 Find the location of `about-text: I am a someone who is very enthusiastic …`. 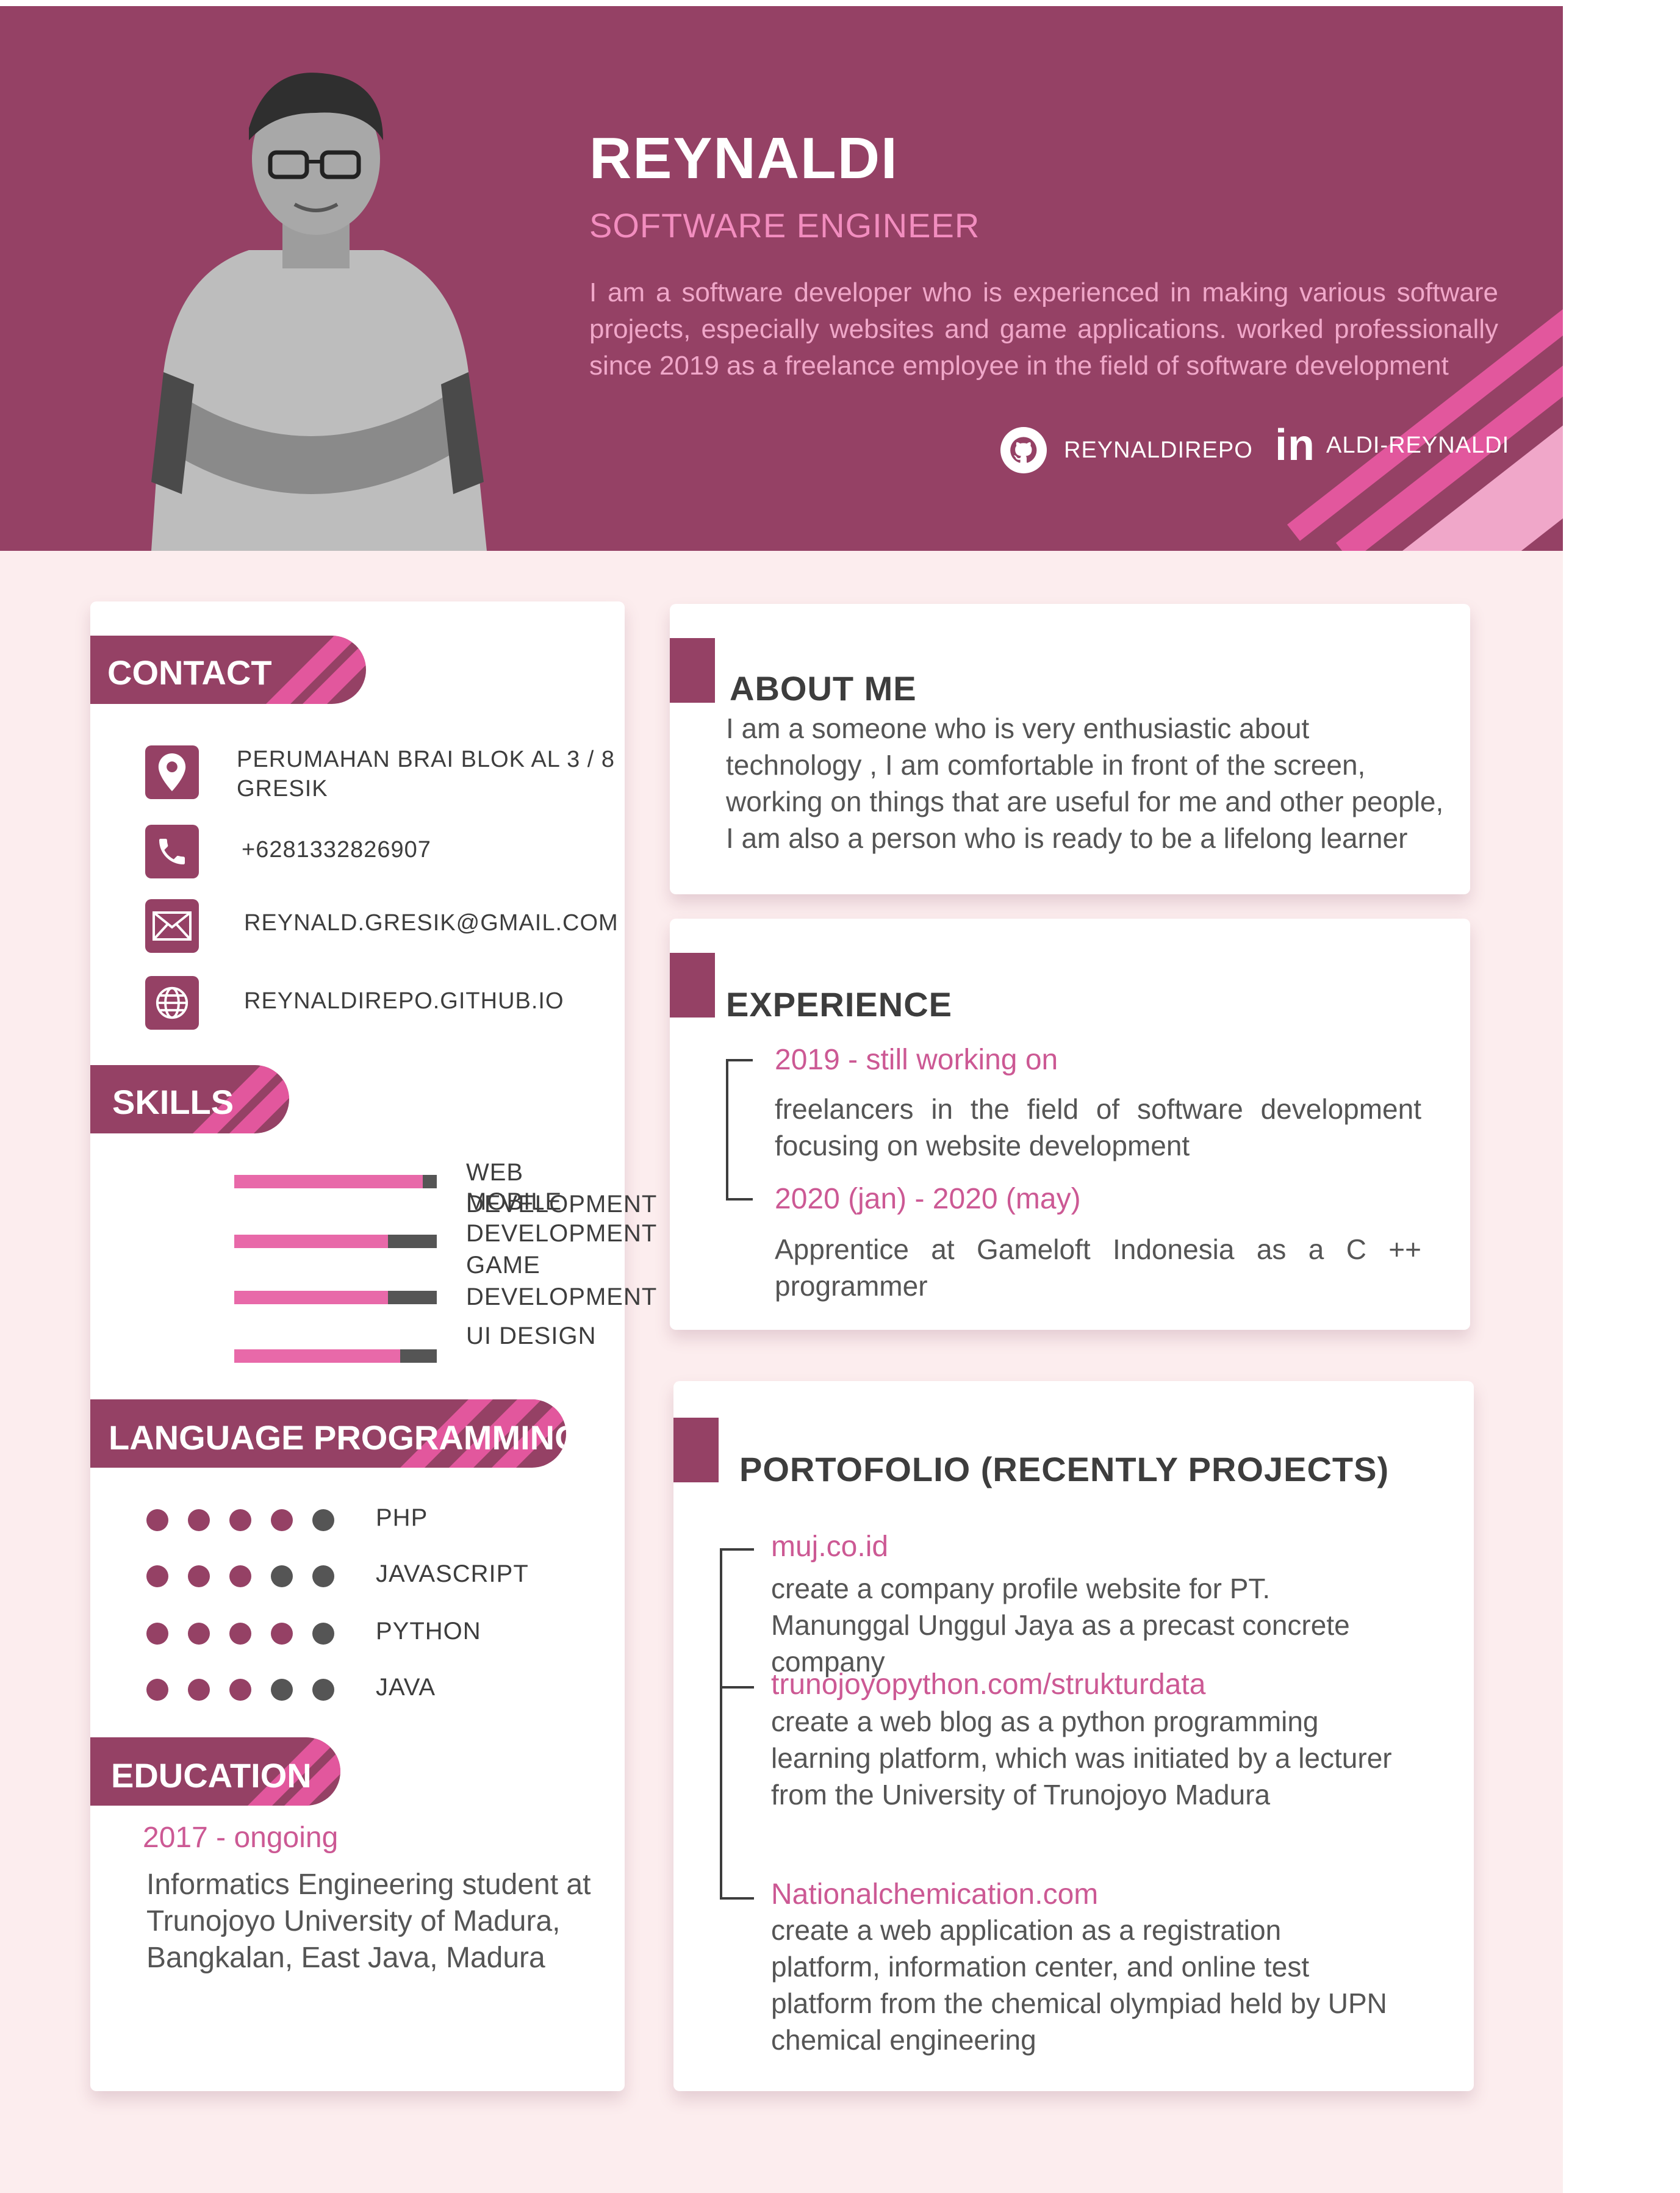

about-text: I am a someone who is very enthusiastic … is located at coordinates (1085, 783).